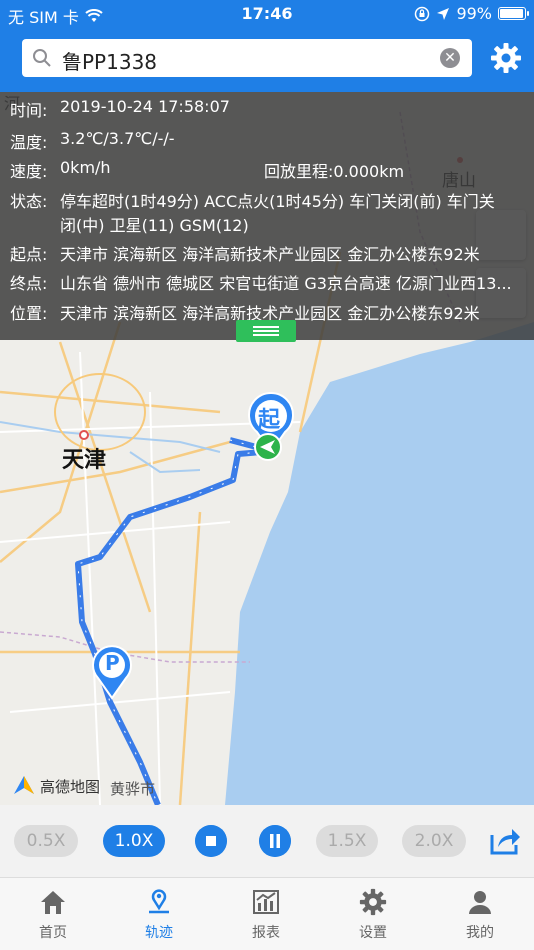 The height and width of the screenshot is (950, 534). Describe the element at coordinates (245, 254) in the screenshot. I see `info-row-start: 起点: 天津市 滨海新区 海洋高新技术产业园区 金汇办公楼东92米` at that location.